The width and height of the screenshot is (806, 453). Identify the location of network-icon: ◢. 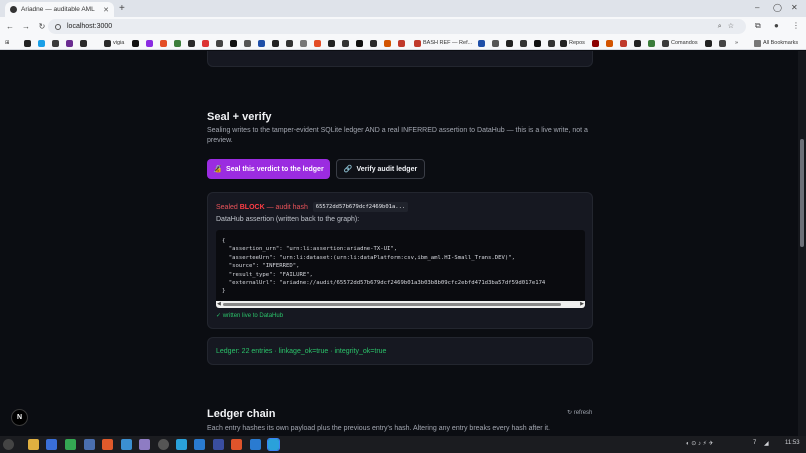
(766, 443).